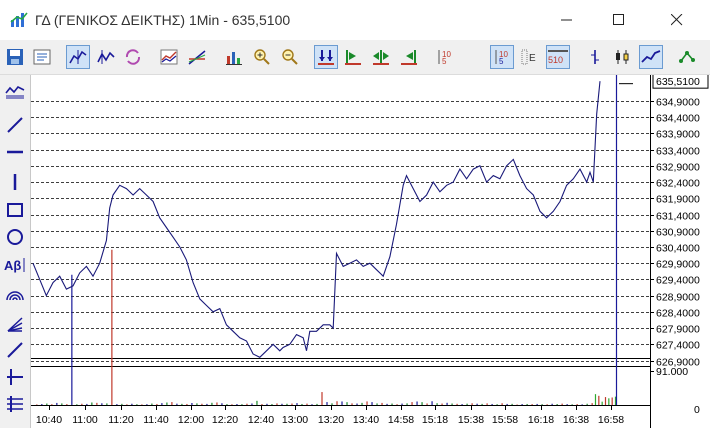 Image resolution: width=710 pixels, height=433 pixels. I want to click on depth-510-icon: 510, so click(558, 57).